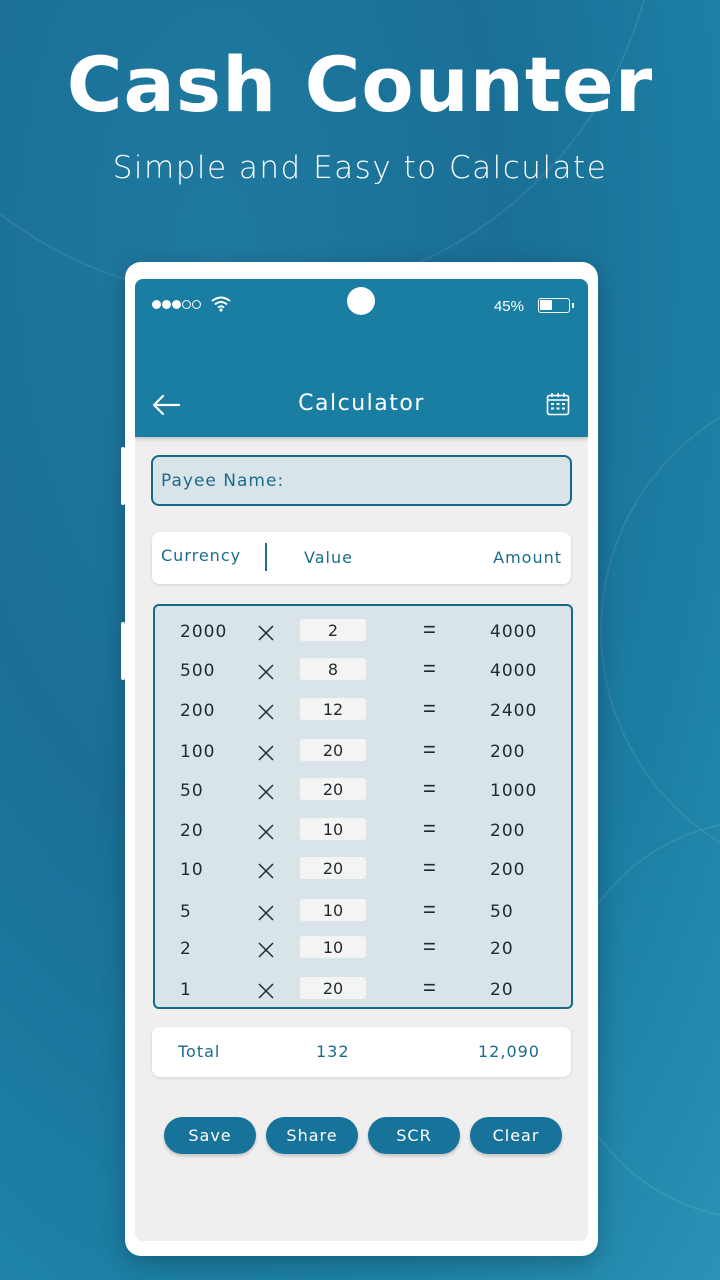  I want to click on battery-level, so click(546, 305).